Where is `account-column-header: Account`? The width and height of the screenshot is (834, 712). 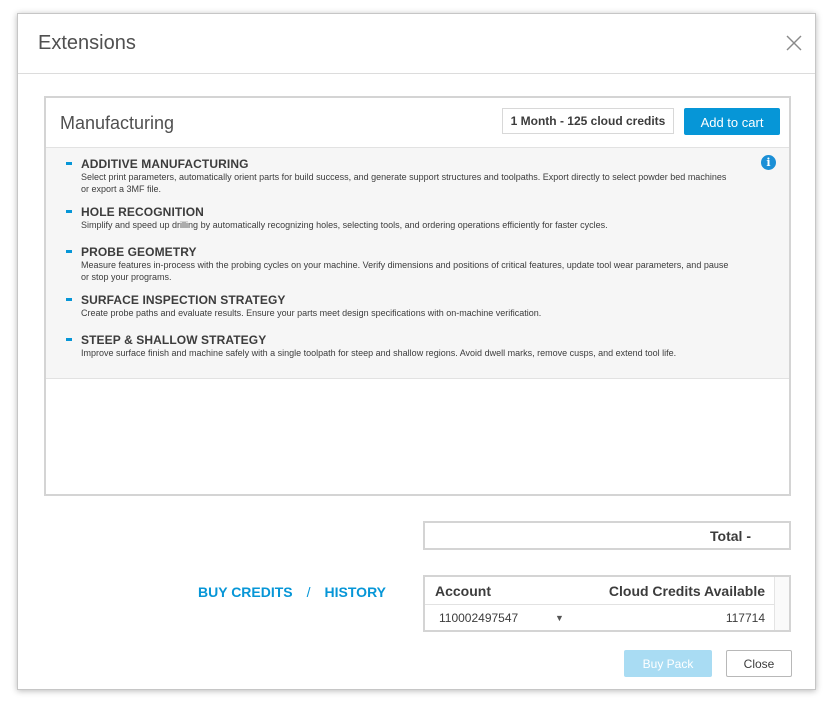 account-column-header: Account is located at coordinates (463, 591).